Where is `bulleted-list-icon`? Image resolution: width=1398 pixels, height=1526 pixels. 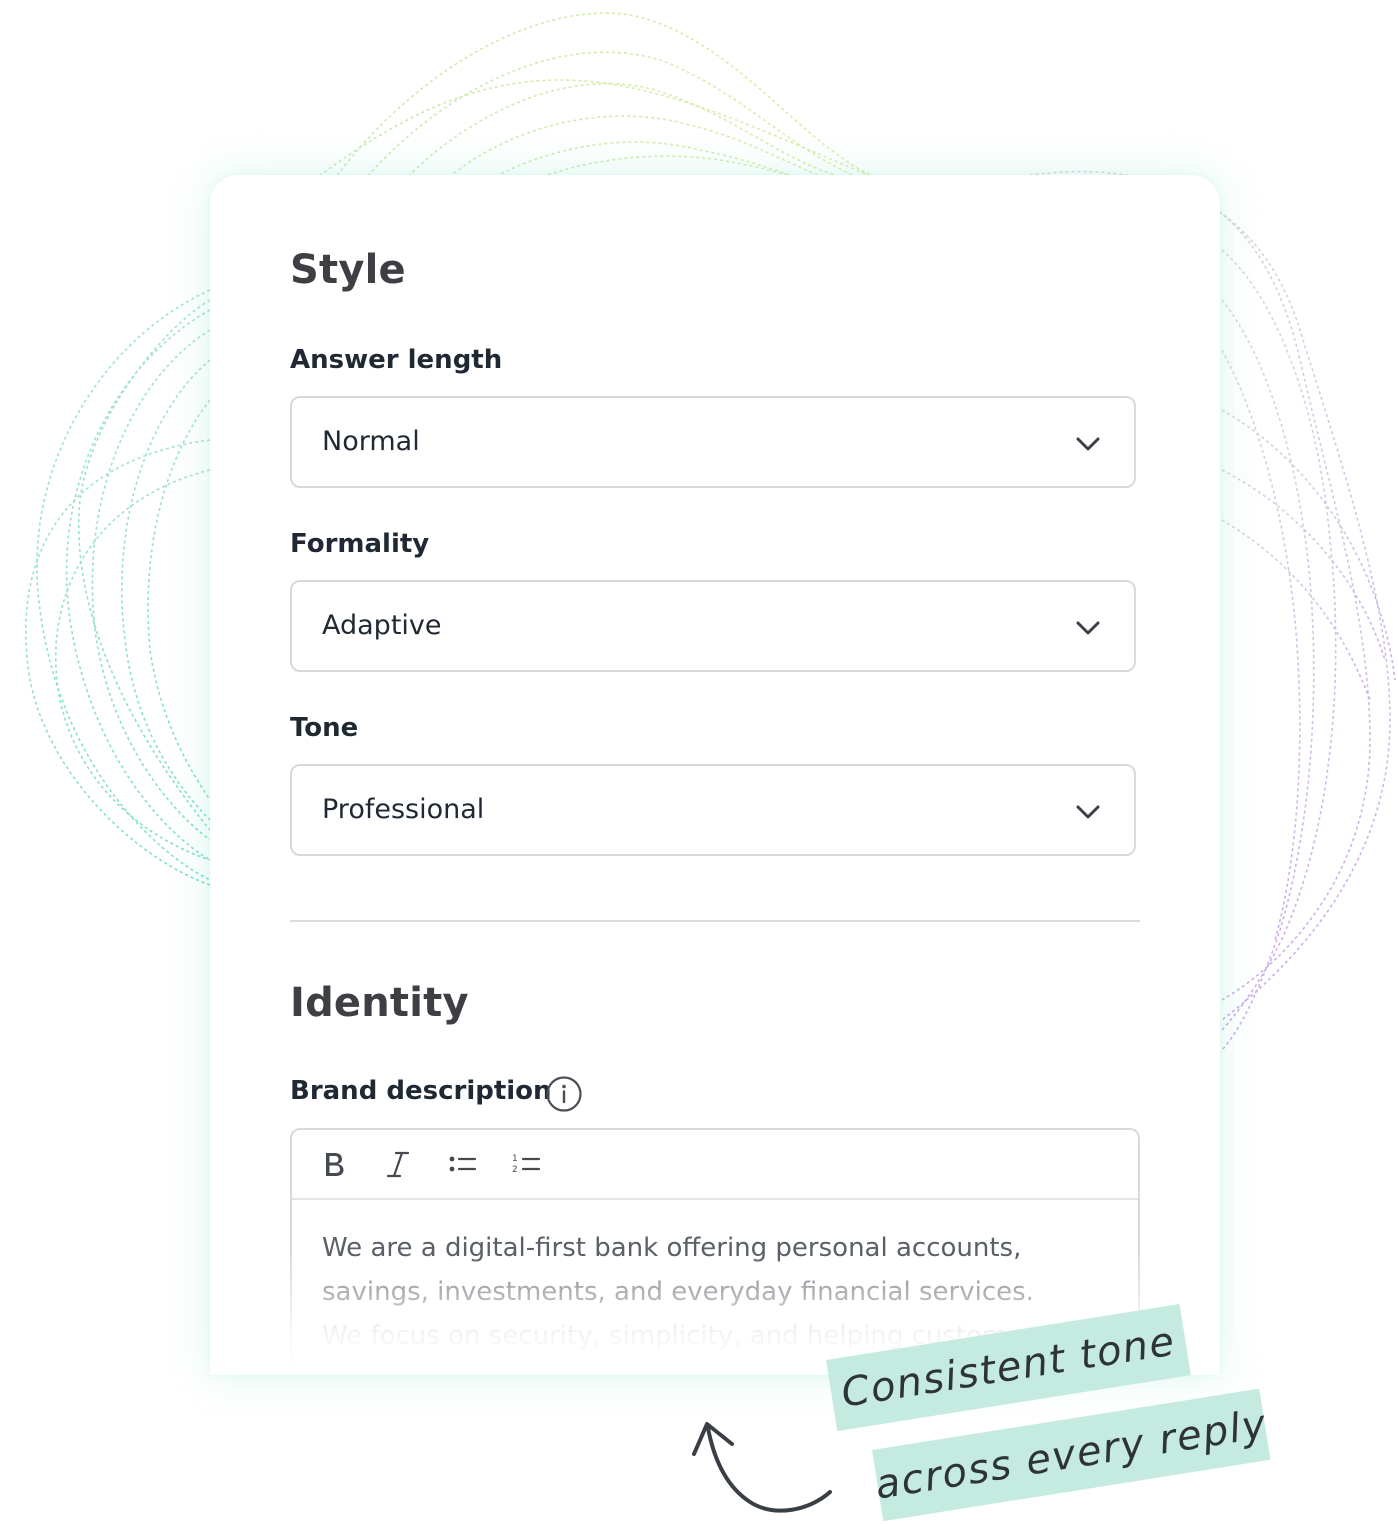
bulleted-list-icon is located at coordinates (463, 1164).